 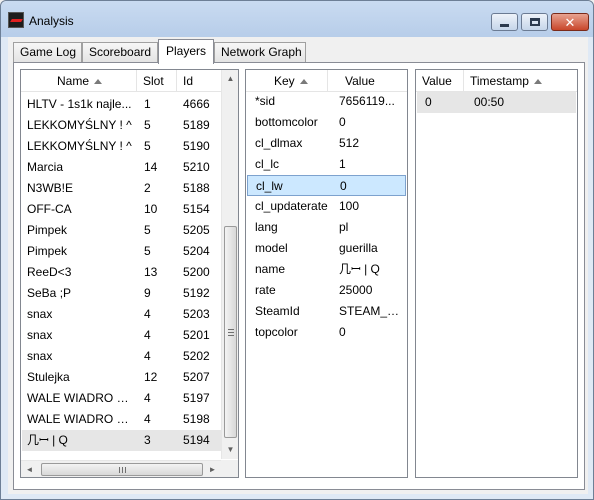 I want to click on column-header-key: Key, so click(x=287, y=81).